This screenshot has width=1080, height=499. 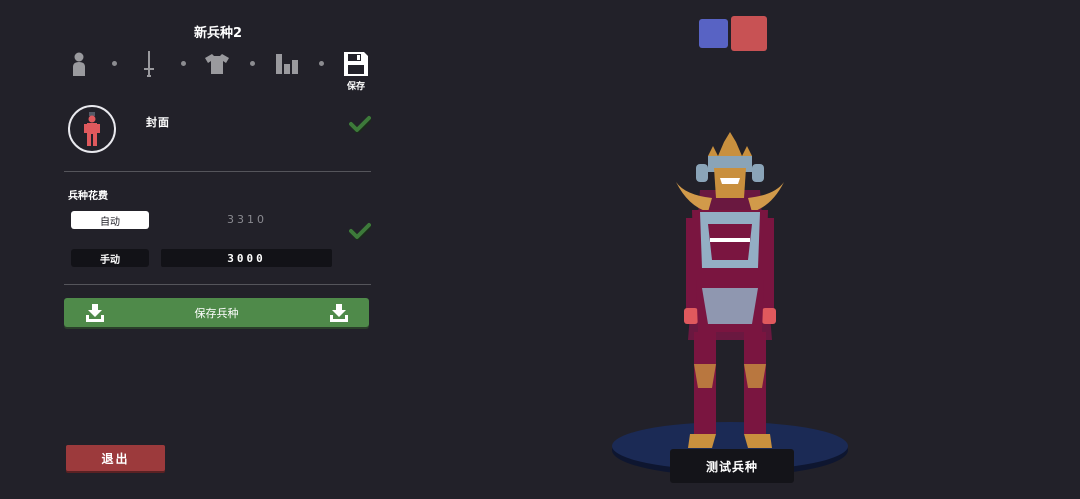 I want to click on test-unit-button: 测试兵种, so click(x=732, y=466).